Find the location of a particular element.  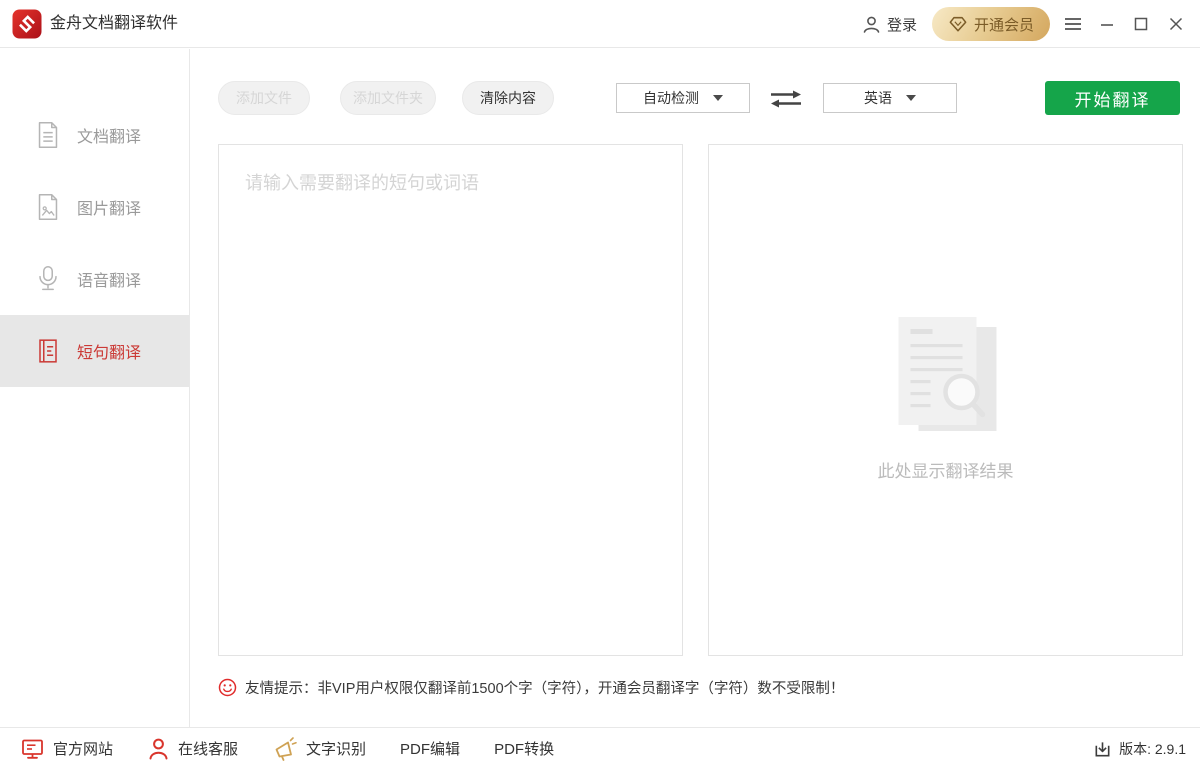

version-text: 版本: 2.9.1 is located at coordinates (1152, 749).